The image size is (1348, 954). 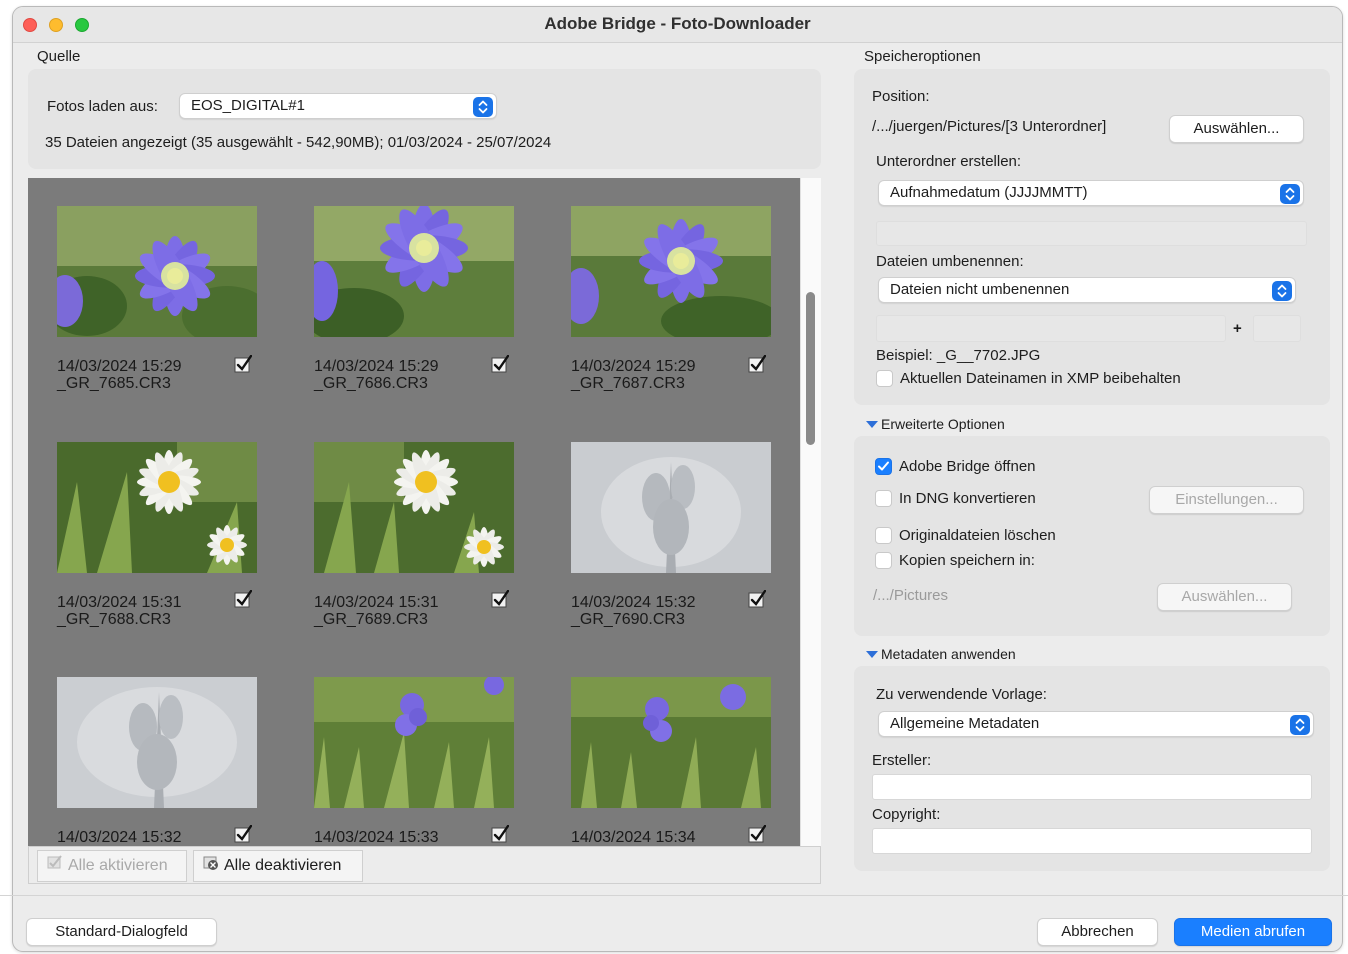 I want to click on activate-all-label: Alle aktivieren, so click(x=118, y=865).